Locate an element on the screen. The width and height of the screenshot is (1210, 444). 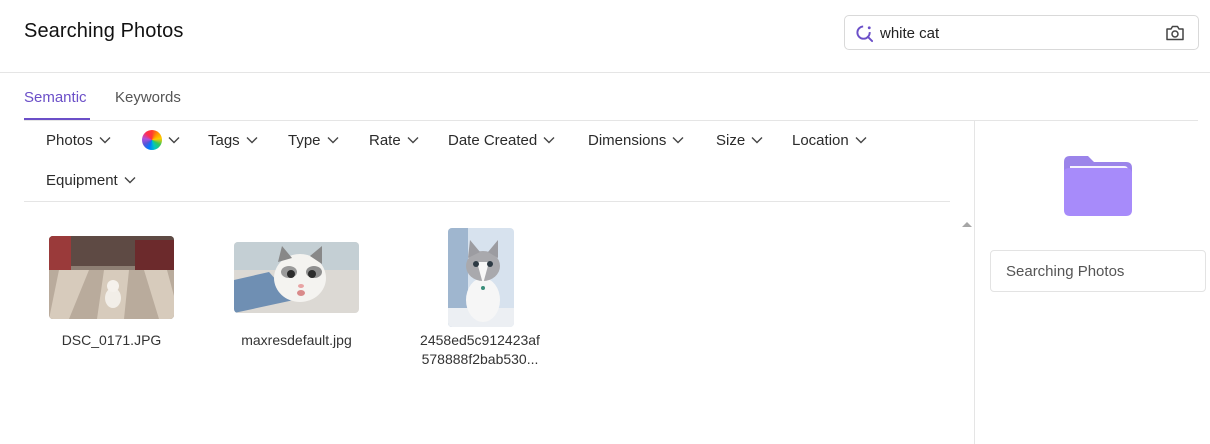
filter-photos: Photos is located at coordinates (78, 140).